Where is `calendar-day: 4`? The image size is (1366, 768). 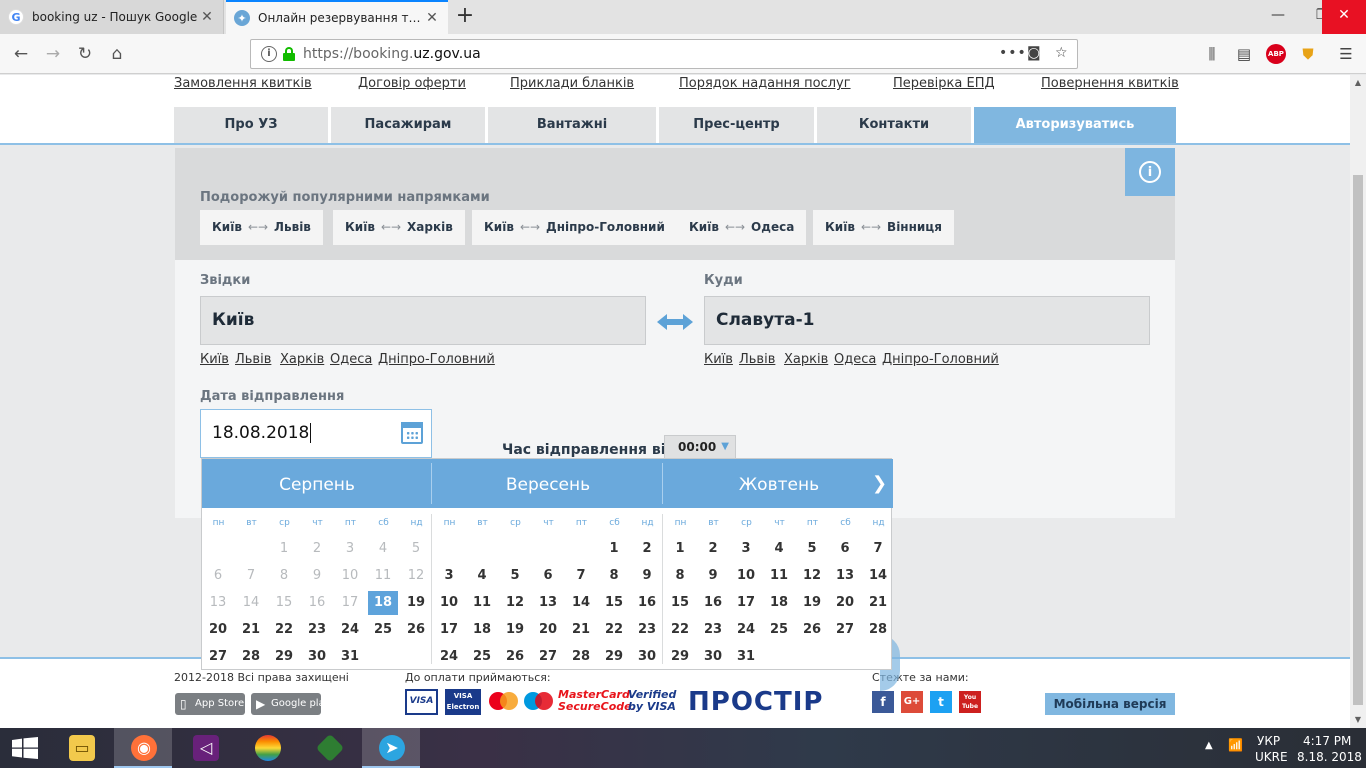 calendar-day: 4 is located at coordinates (482, 576).